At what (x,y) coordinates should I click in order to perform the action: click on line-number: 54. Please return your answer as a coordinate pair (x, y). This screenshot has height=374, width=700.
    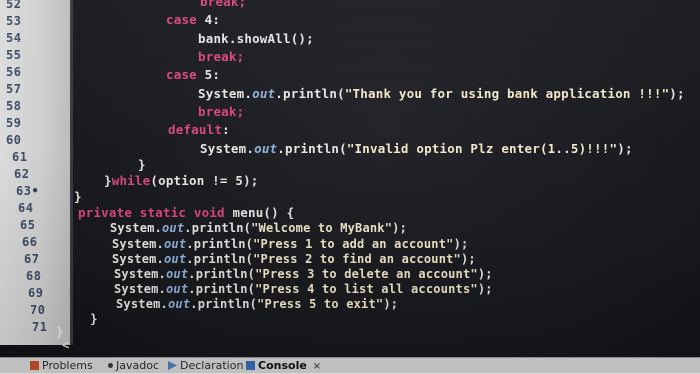
    Looking at the image, I should click on (14, 38).